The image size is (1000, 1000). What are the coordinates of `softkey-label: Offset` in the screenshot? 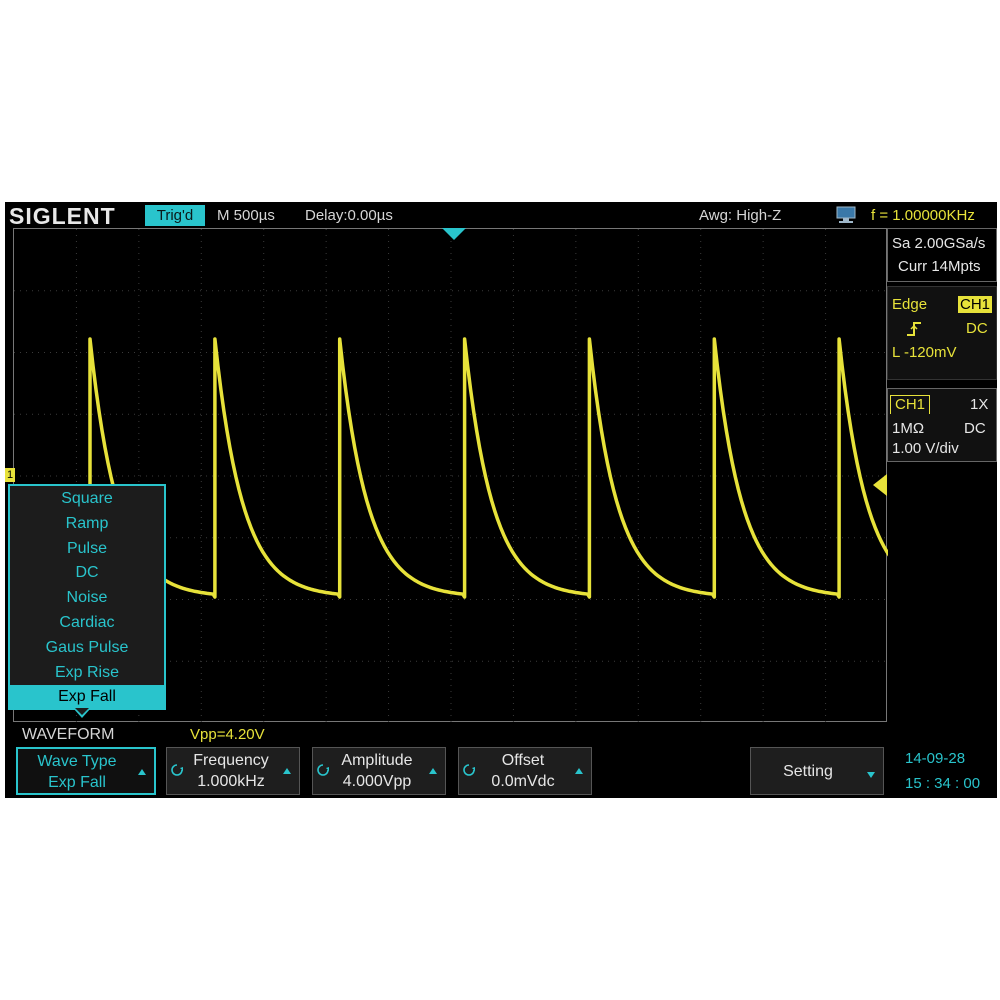 It's located at (523, 760).